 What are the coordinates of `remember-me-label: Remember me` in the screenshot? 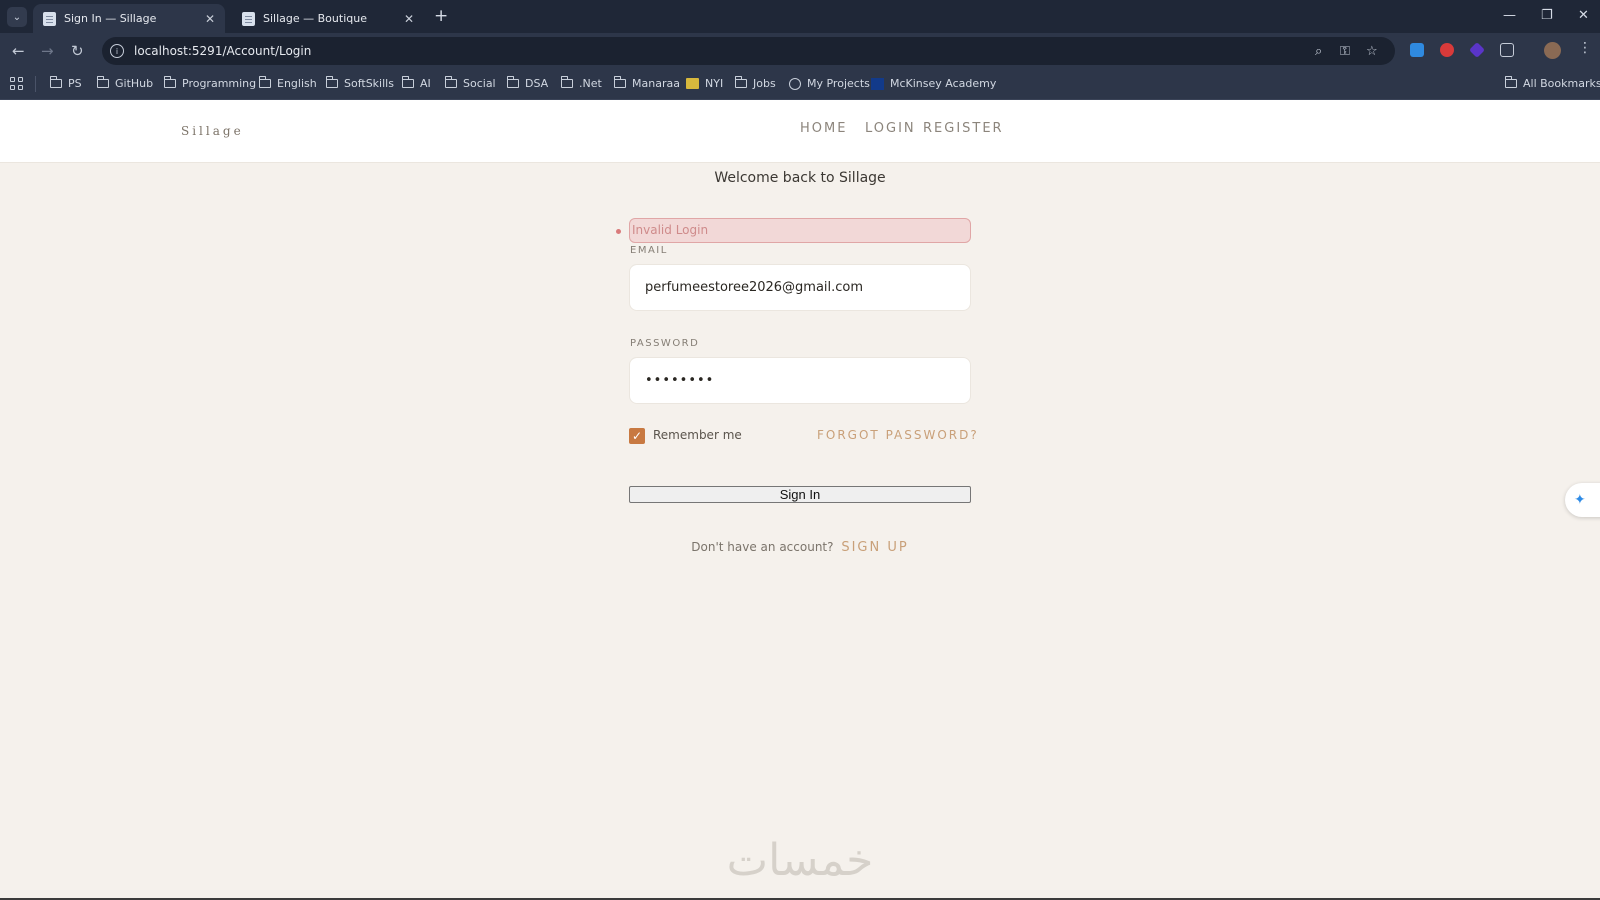 It's located at (697, 435).